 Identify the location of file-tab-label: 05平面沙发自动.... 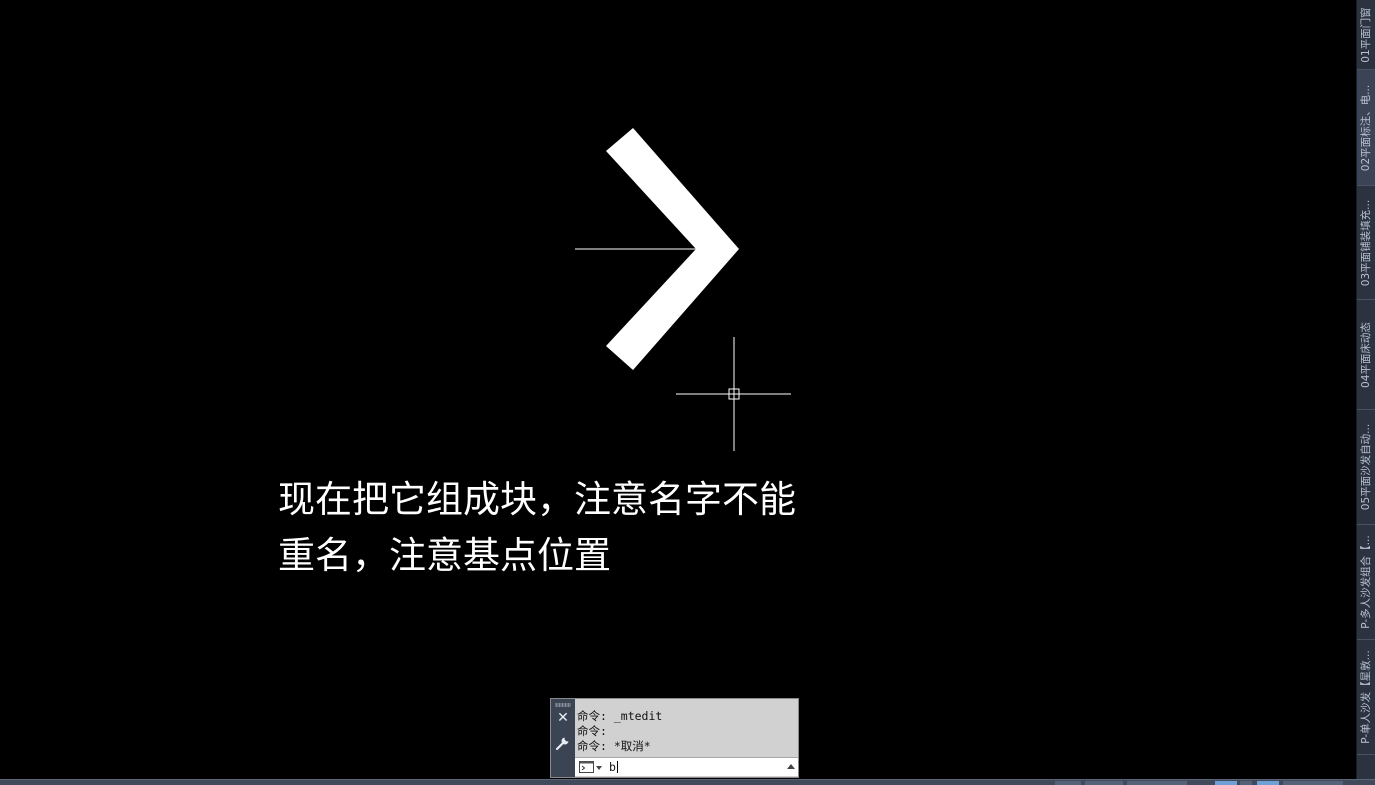
(1366, 467).